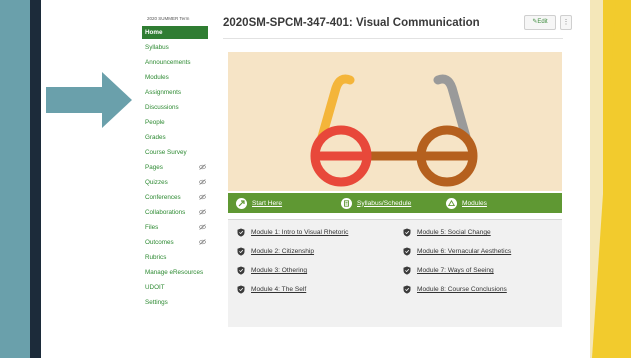 The height and width of the screenshot is (358, 631). I want to click on start-here-label: Start Here, so click(267, 203).